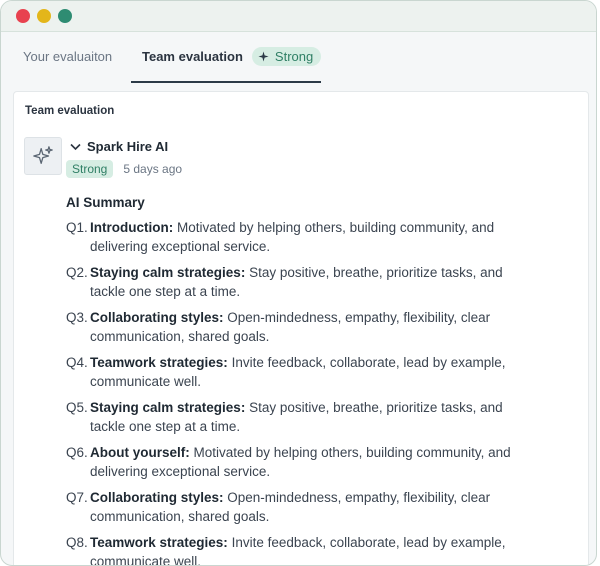  What do you see at coordinates (77, 317) in the screenshot?
I see `question-number: Q3.` at bounding box center [77, 317].